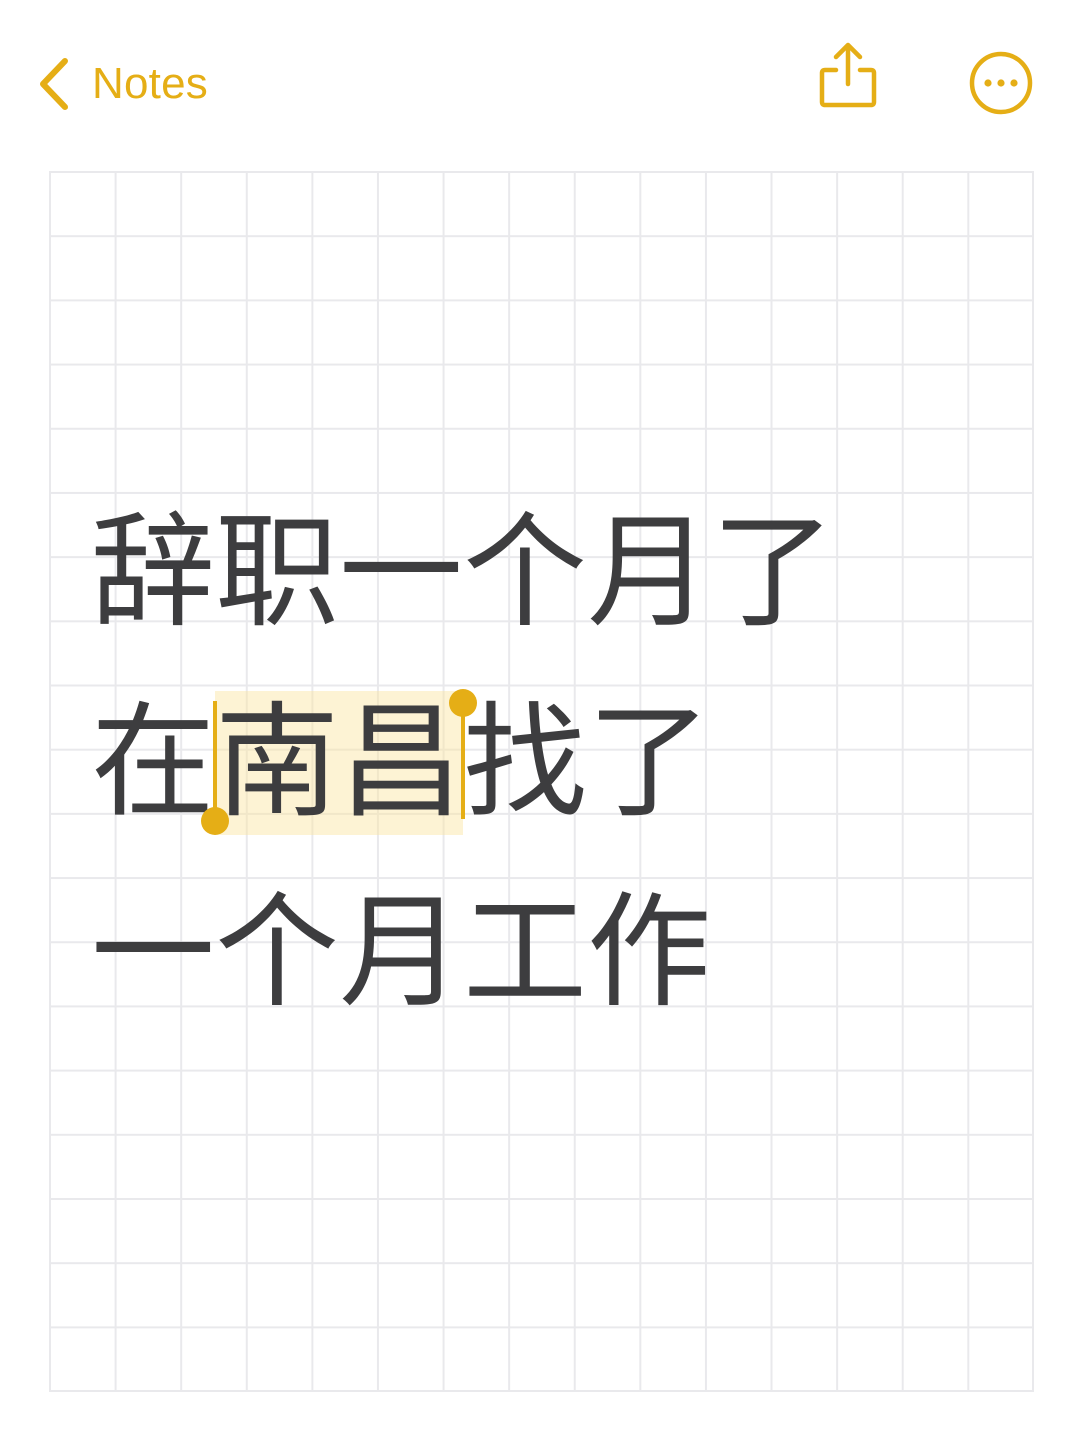  Describe the element at coordinates (215, 821) in the screenshot. I see `selection-start-knob` at that location.